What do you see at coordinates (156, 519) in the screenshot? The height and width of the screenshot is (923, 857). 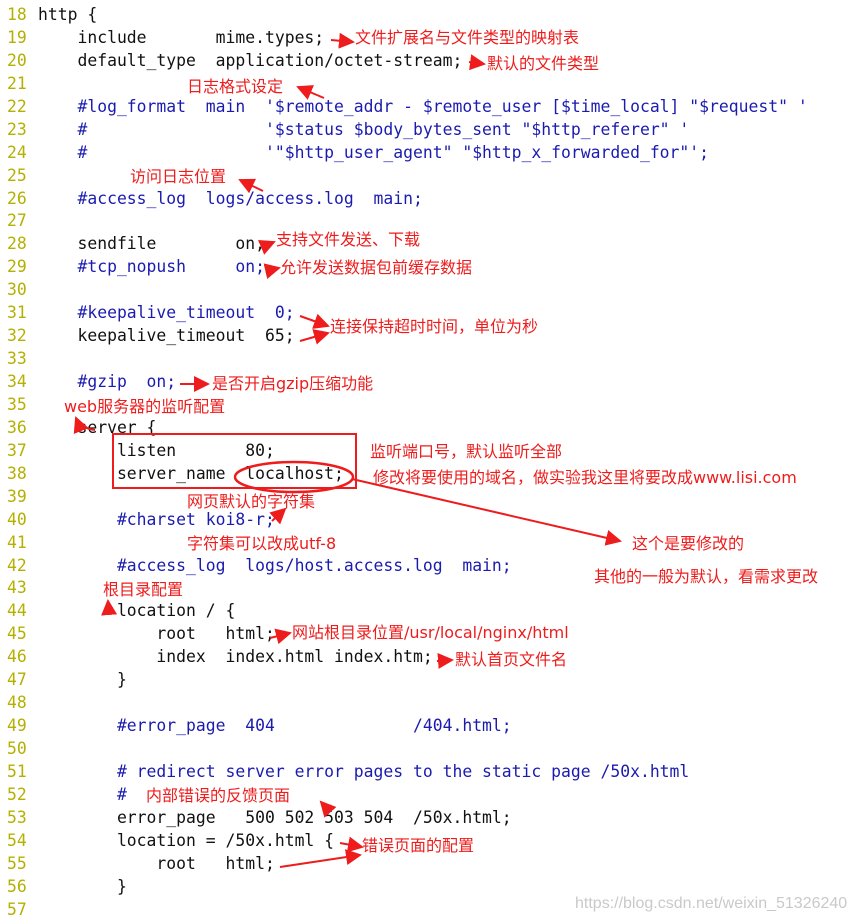 I see `code-comment: #charset koi8-r;` at bounding box center [156, 519].